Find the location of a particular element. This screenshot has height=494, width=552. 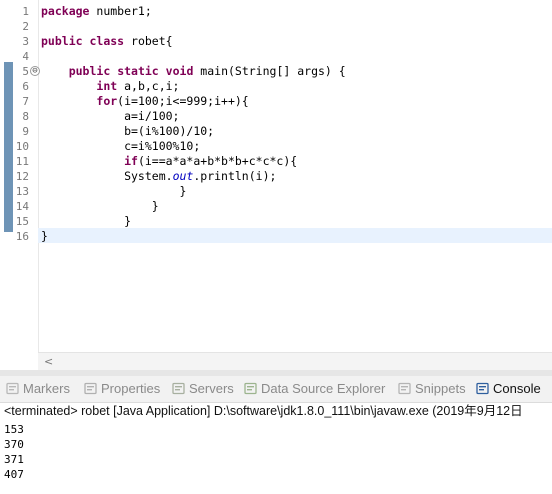

properties-icon is located at coordinates (90, 386).